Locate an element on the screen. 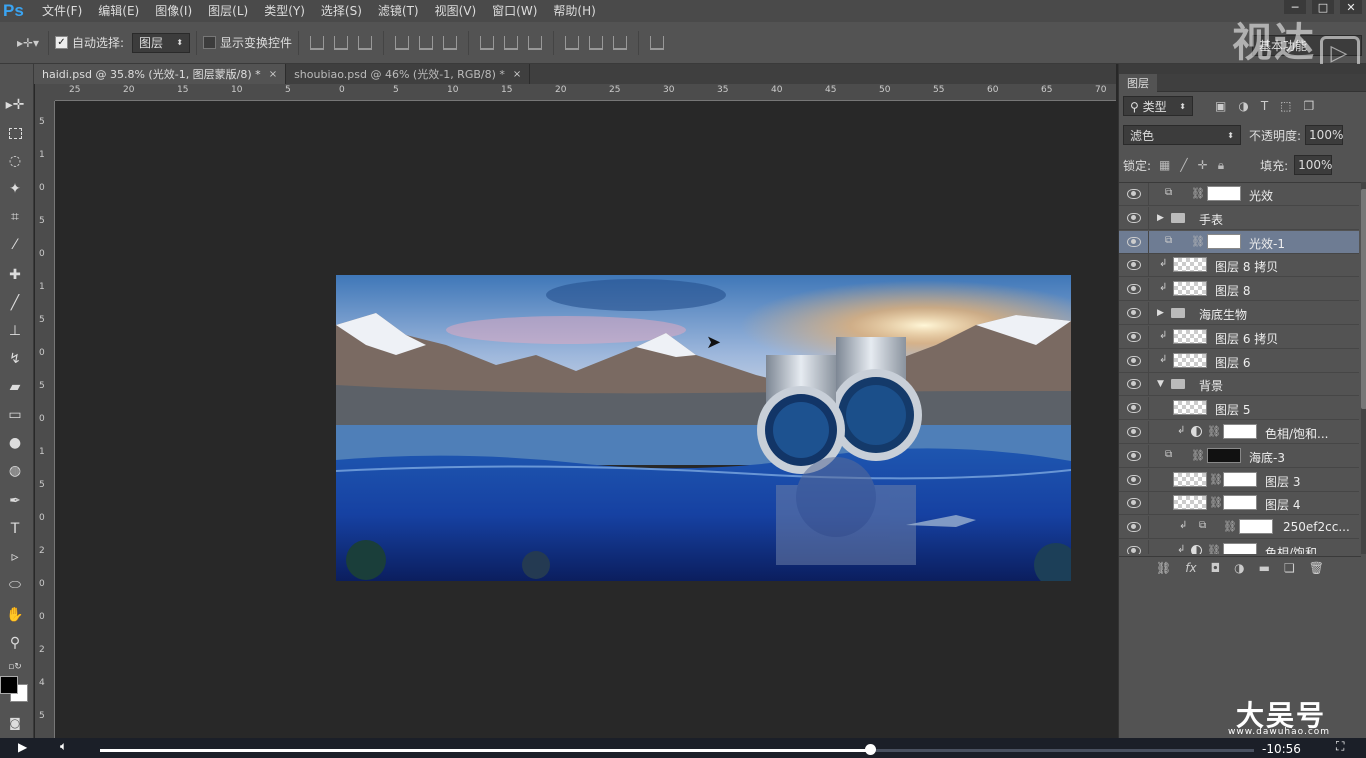 This screenshot has width=1366, height=758. dodge-tool-icon: ◍ is located at coordinates (15, 471).